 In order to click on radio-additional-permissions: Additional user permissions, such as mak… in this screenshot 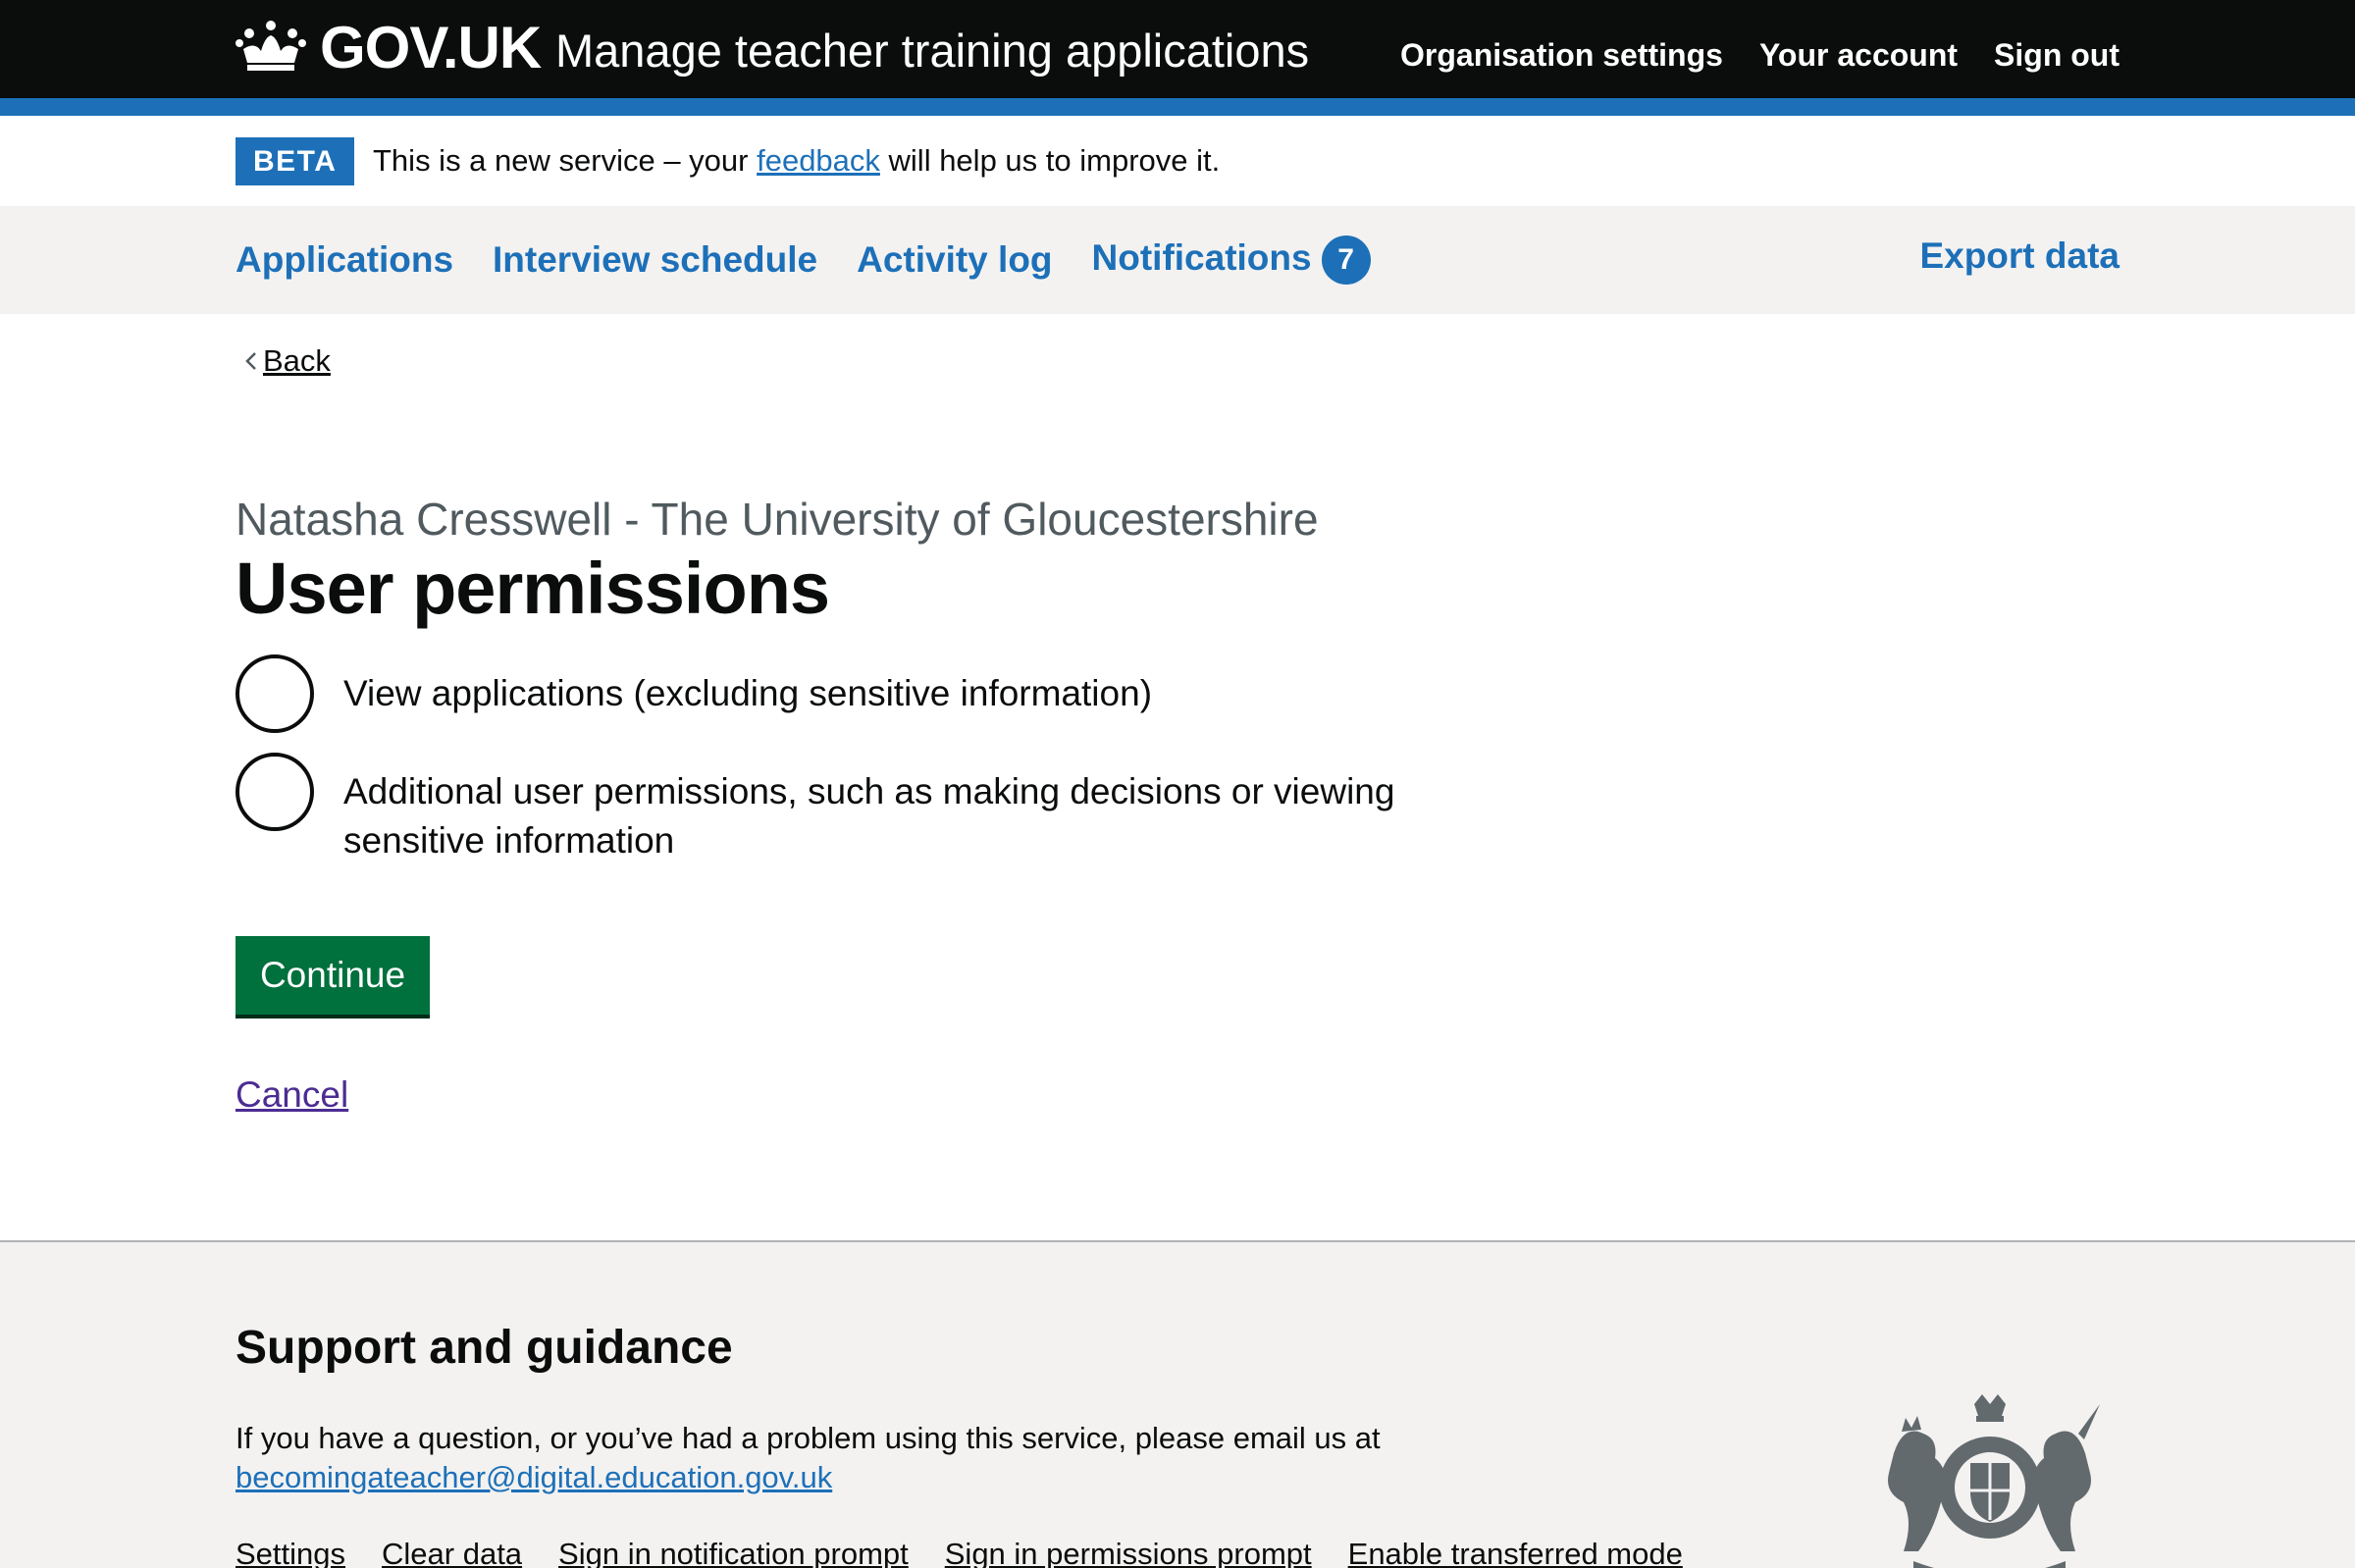, I will do `click(819, 809)`.